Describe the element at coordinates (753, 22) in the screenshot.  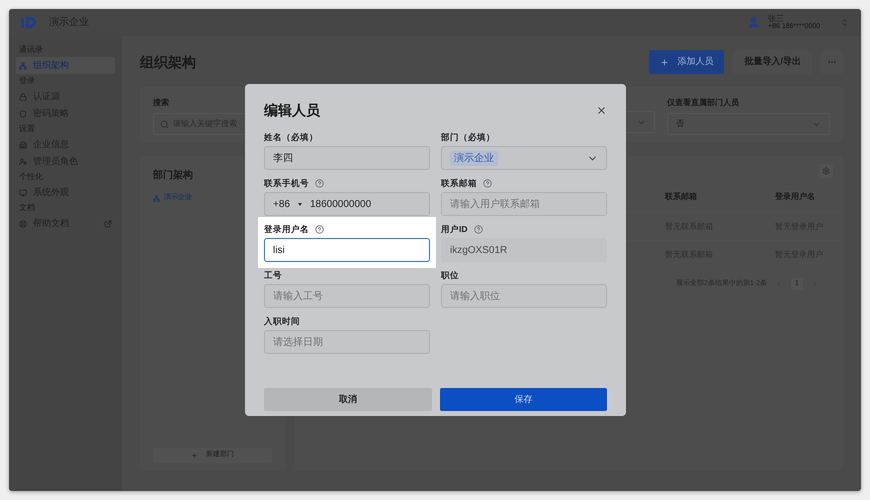
I see `avatar-icon` at that location.